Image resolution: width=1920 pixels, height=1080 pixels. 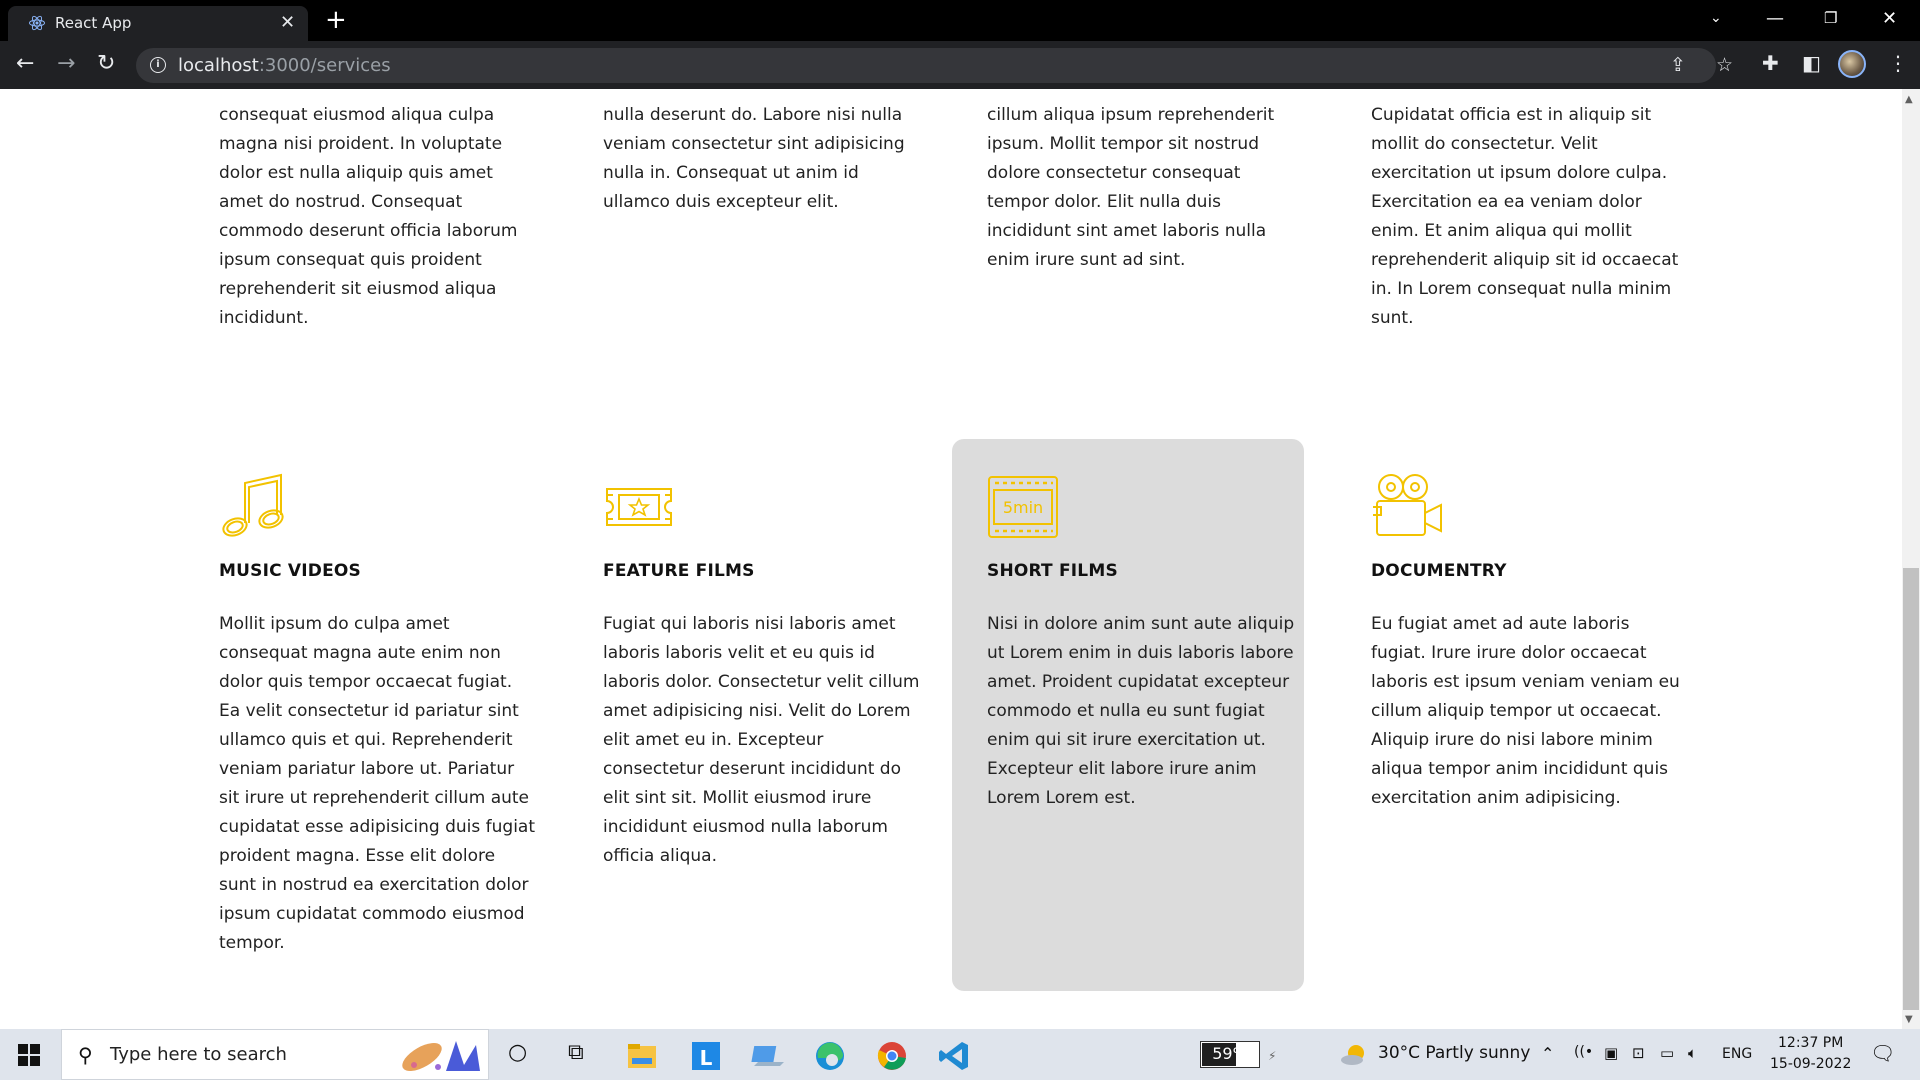 I want to click on new-tab-icon: +, so click(x=336, y=20).